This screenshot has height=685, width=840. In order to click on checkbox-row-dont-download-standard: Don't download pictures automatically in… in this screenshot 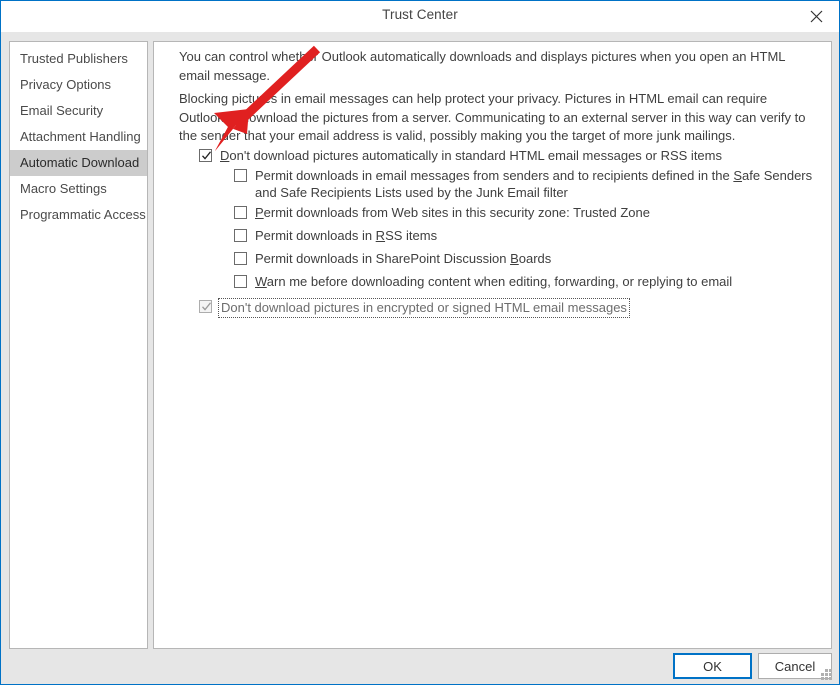, I will do `click(460, 155)`.